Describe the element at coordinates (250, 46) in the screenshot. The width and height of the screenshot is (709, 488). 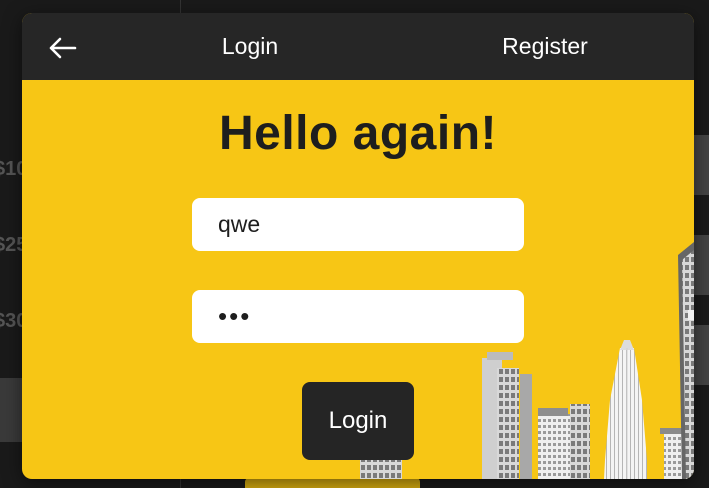
I see `tab-login: Login` at that location.